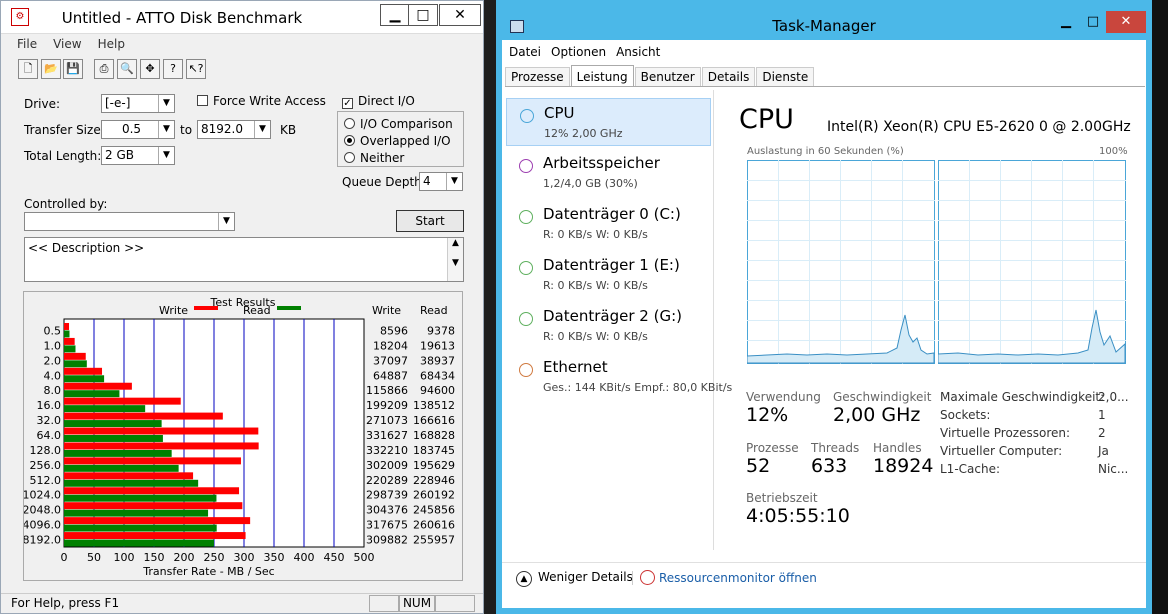  I want to click on tm-menu-bar: Datei Optionen Ansicht, so click(584, 52).